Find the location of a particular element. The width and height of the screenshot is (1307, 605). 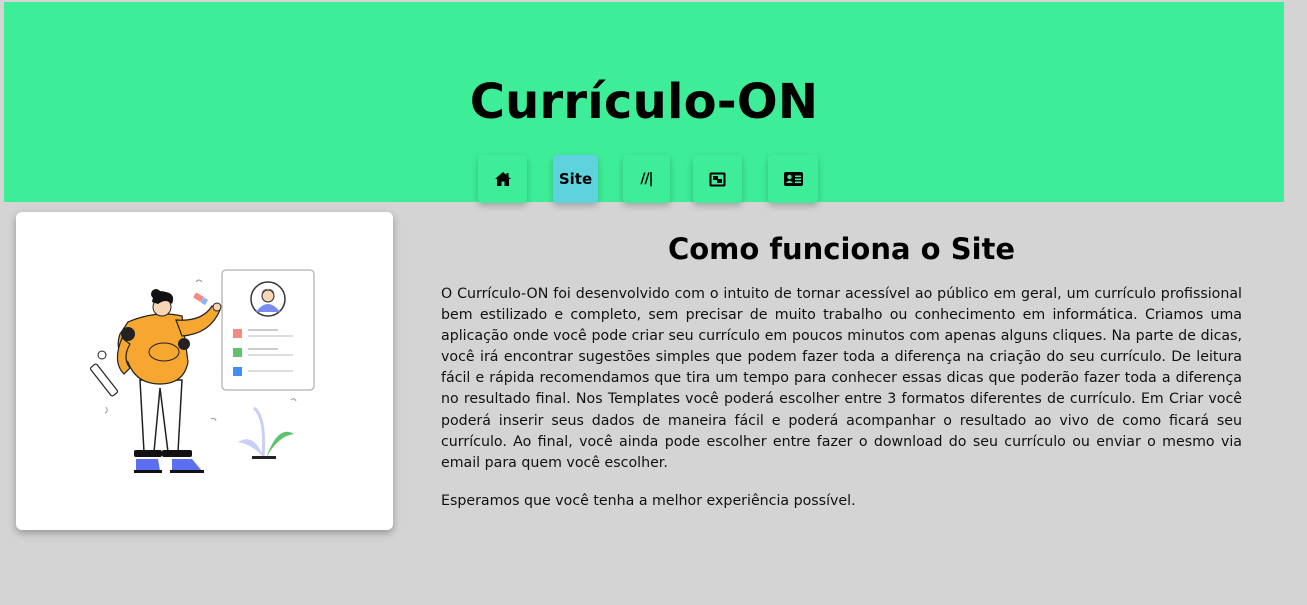

nav-tips-button: //| is located at coordinates (646, 179).